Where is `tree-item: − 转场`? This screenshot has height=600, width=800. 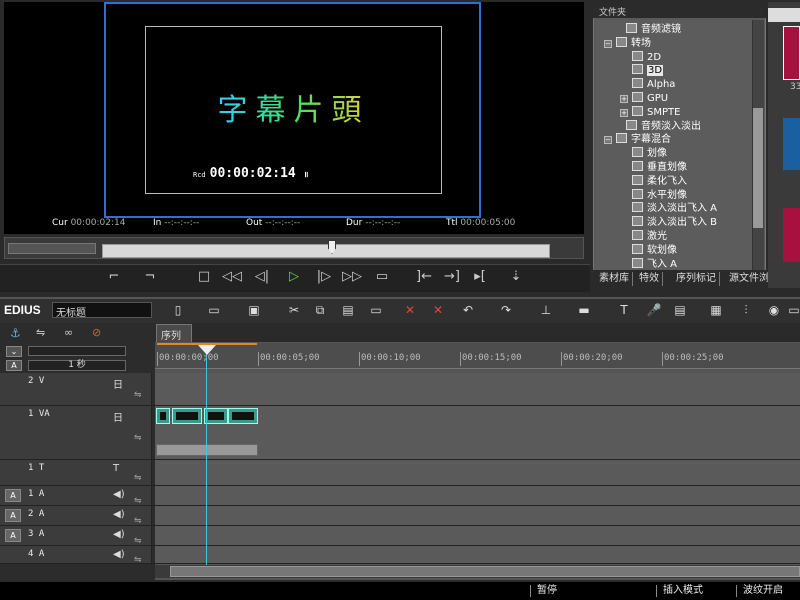 tree-item: − 转场 is located at coordinates (627, 43).